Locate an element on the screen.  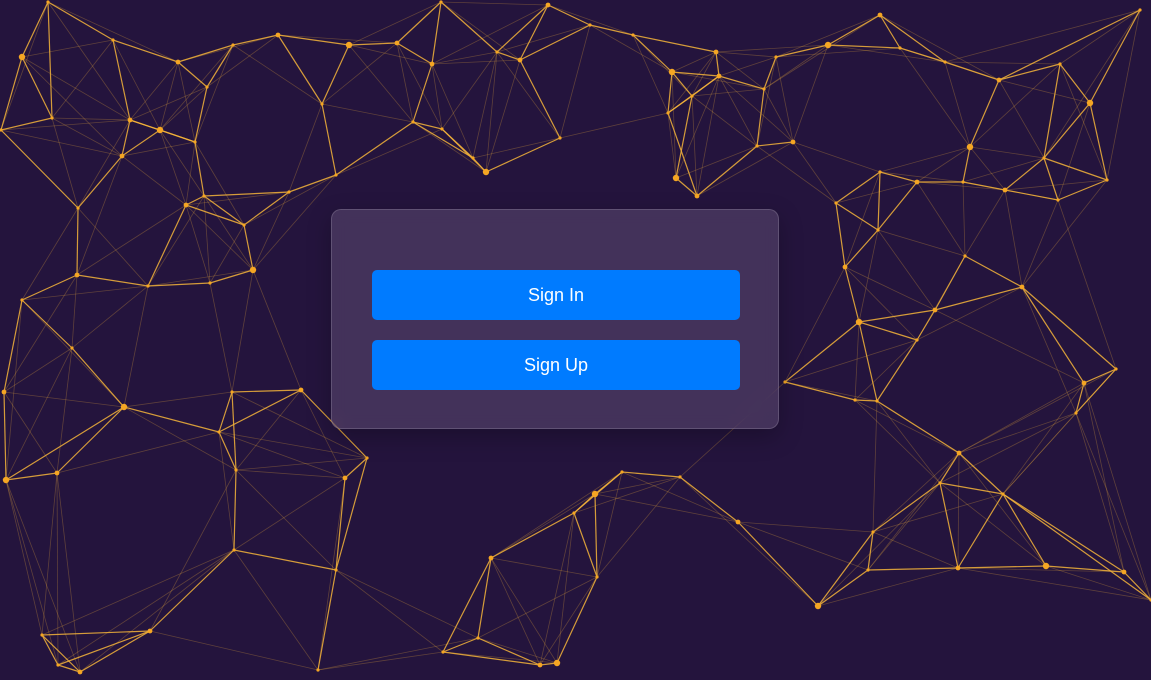
sign-in-button: Sign In is located at coordinates (556, 295).